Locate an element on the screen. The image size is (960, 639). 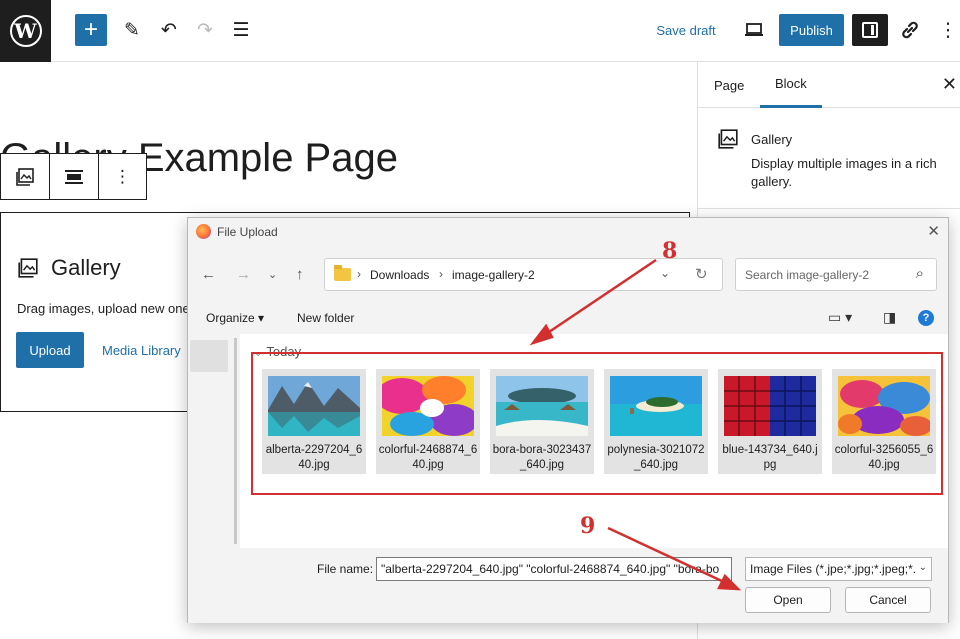
file-item: blue-143734_640.jpg is located at coordinates (770, 421).